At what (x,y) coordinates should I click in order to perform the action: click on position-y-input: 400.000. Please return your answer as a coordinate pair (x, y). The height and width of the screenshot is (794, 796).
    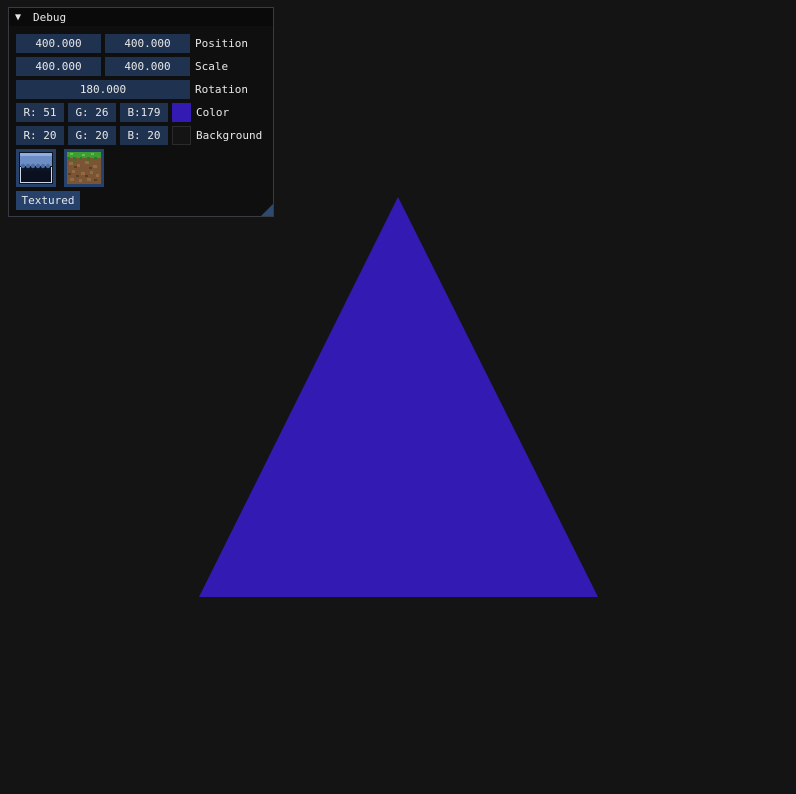
    Looking at the image, I should click on (147, 43).